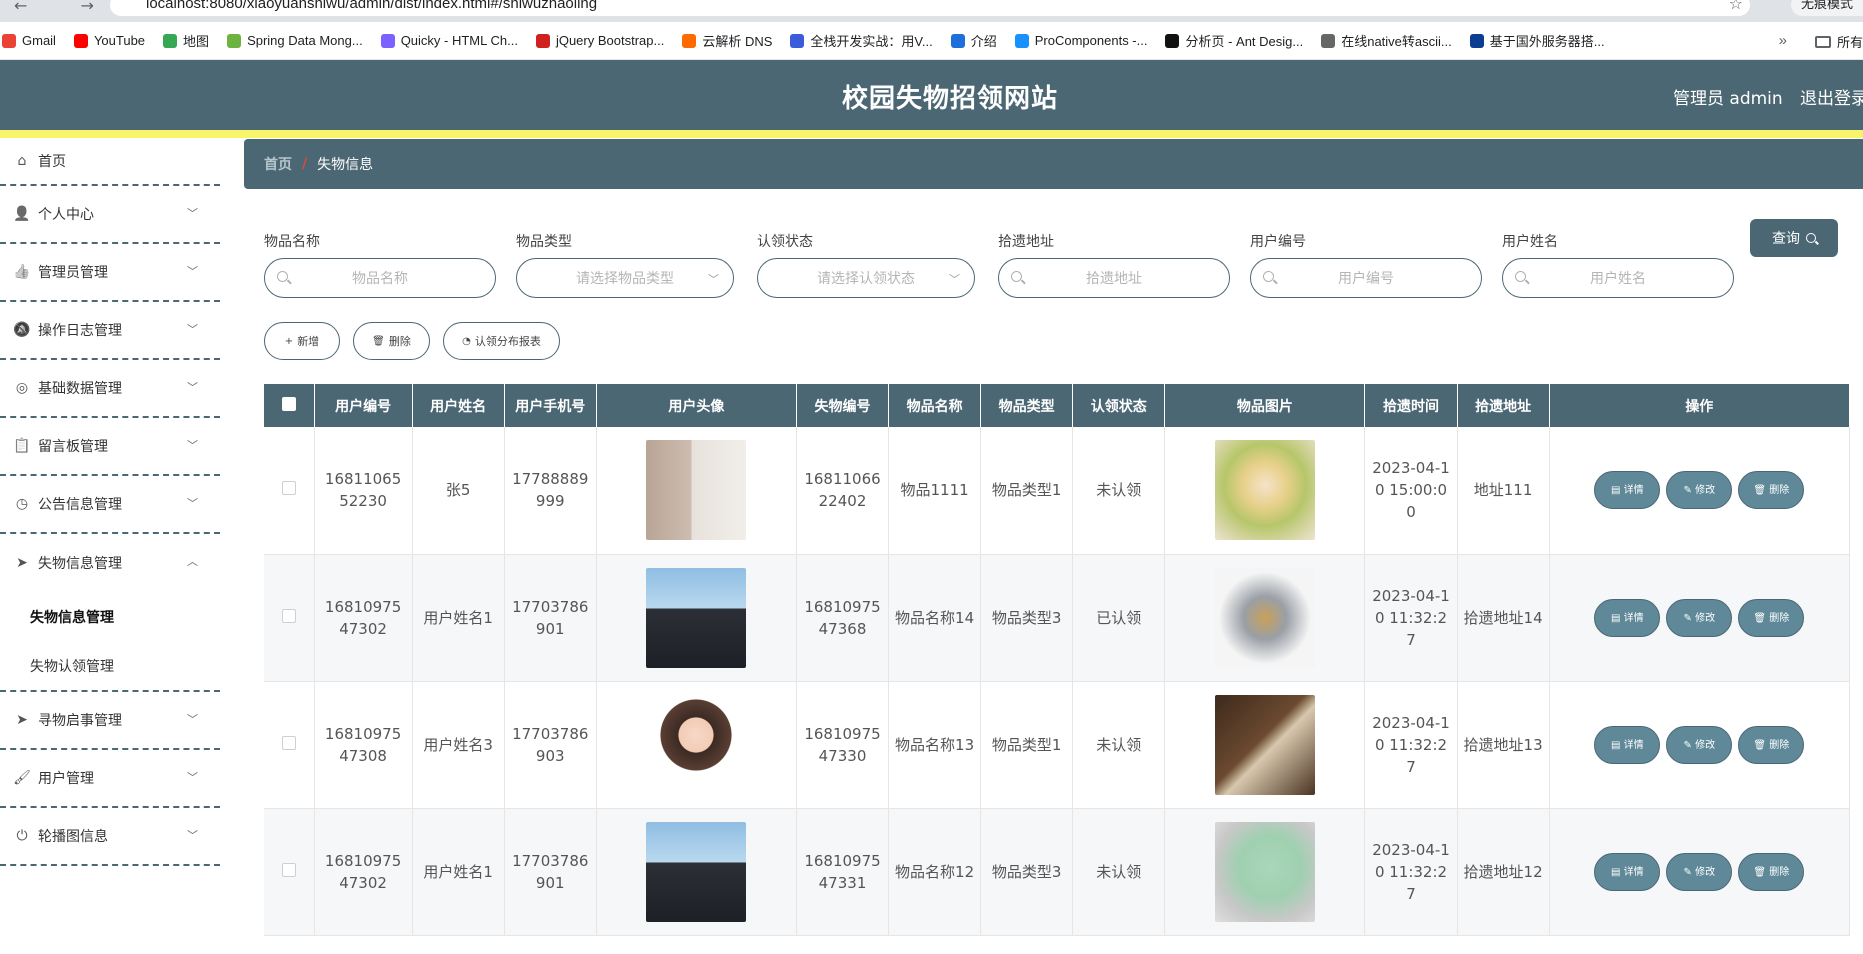 The image size is (1863, 954). I want to click on bookmark-item: 介绍, so click(973, 40).